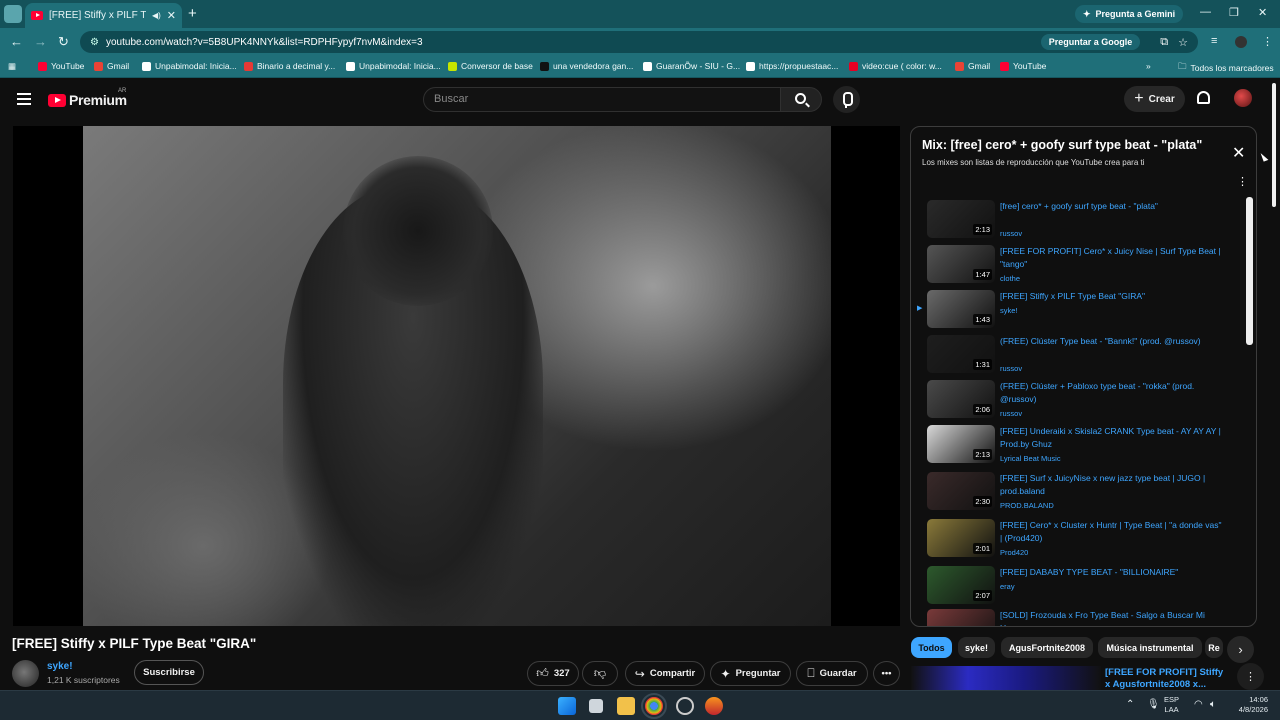 The image size is (1280, 720). I want to click on playlist-item-title: [FREE] Stiffy x PILF Type Beat "GIRA", so click(1073, 296).